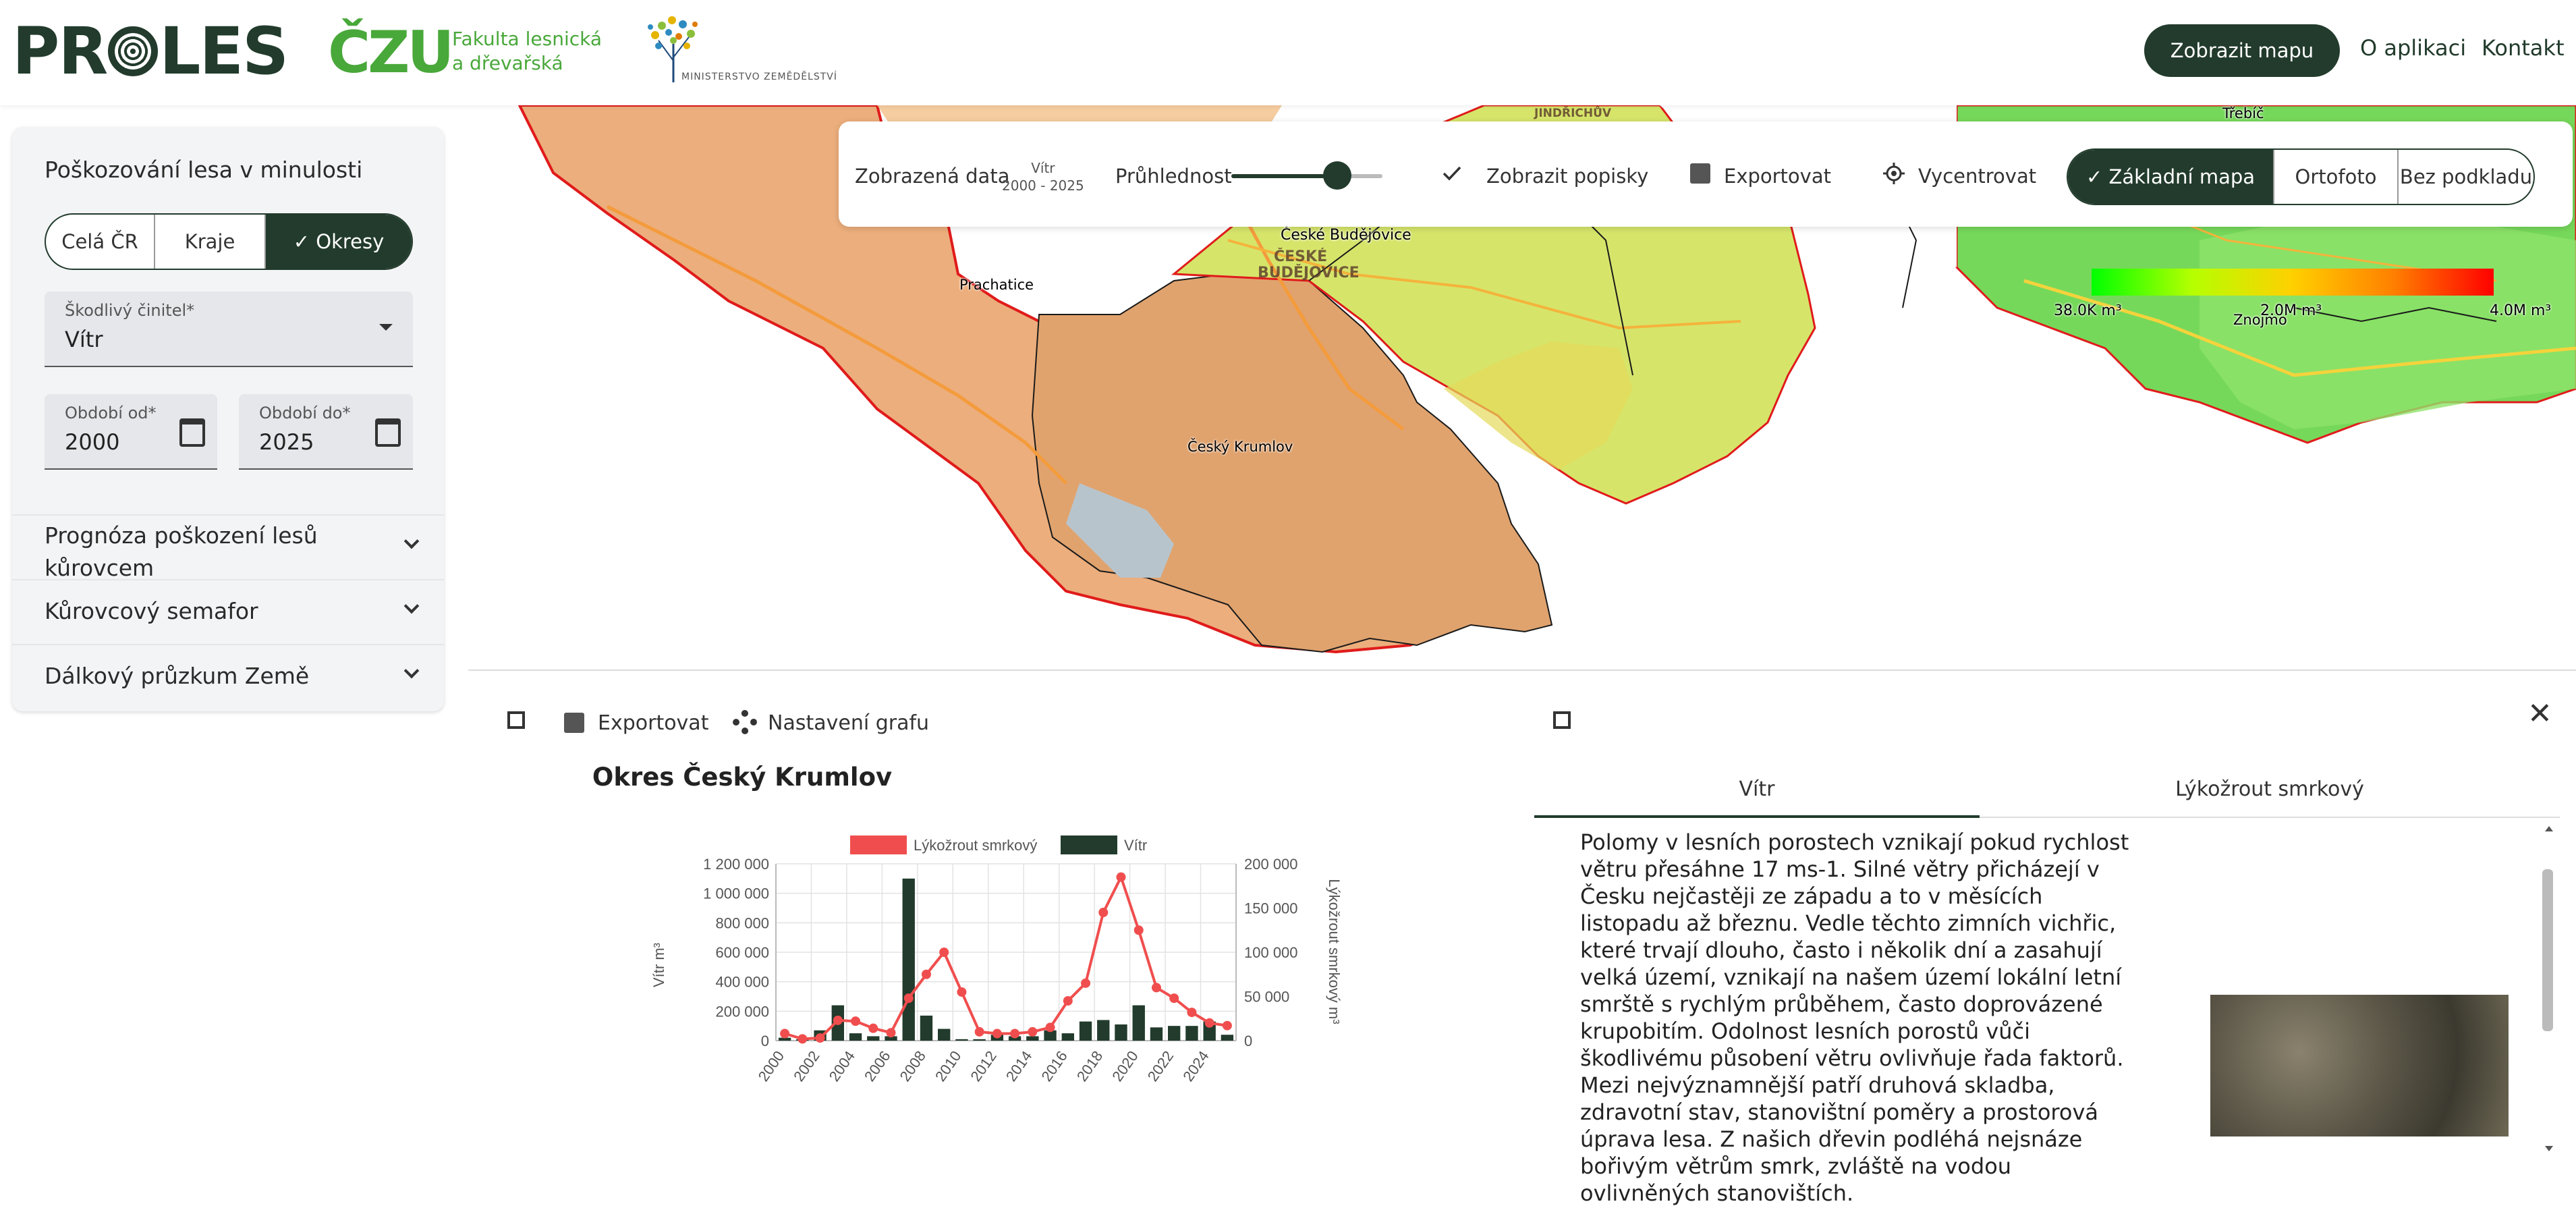  Describe the element at coordinates (1573, 113) in the screenshot. I see `map-label-jindrichuv: JINDŘICHŮV` at that location.